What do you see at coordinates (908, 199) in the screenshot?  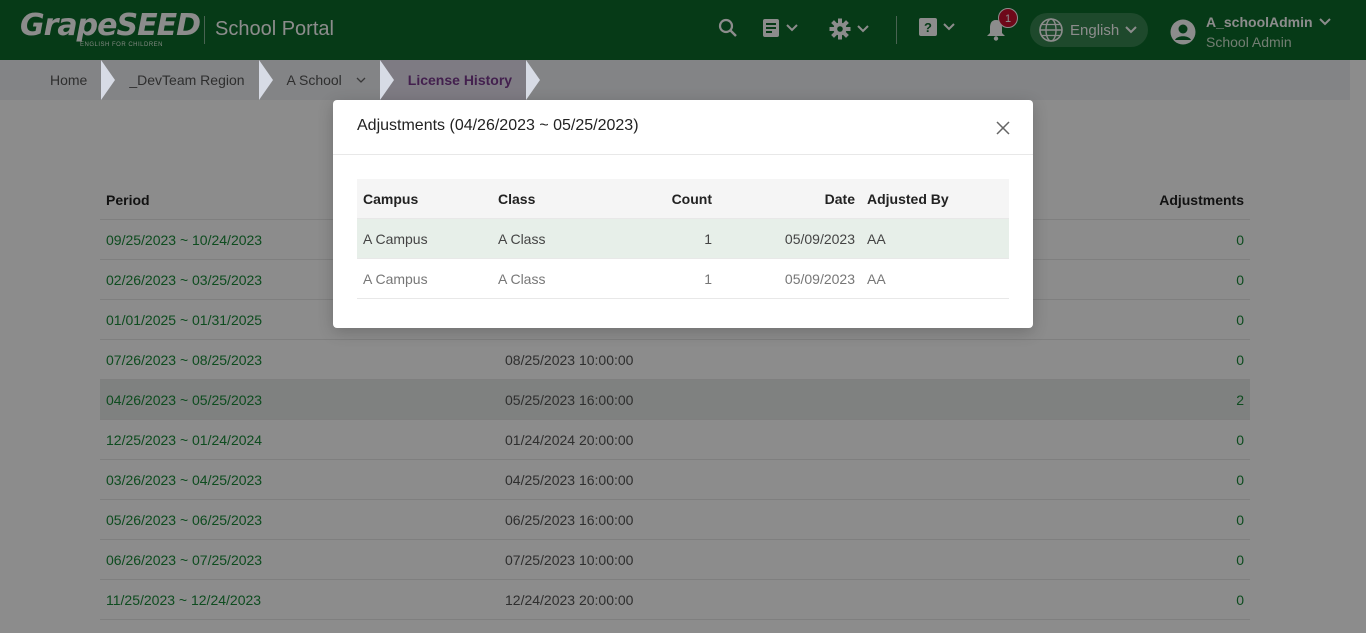 I see `column-header-adjusted-by: Adjusted By` at bounding box center [908, 199].